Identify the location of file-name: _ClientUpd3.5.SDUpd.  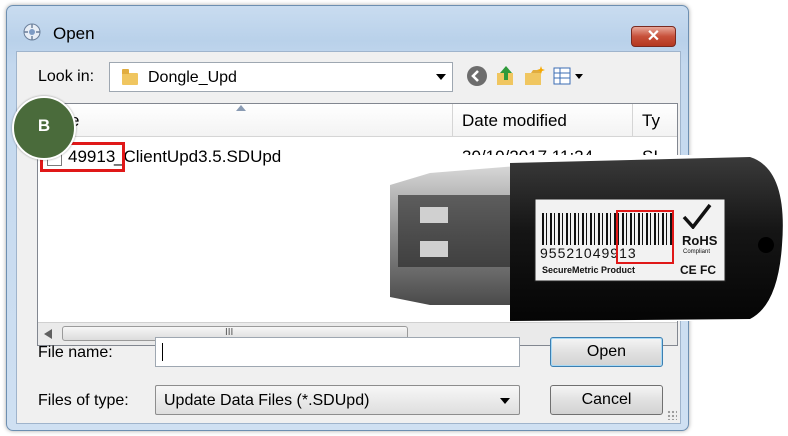
(198, 156).